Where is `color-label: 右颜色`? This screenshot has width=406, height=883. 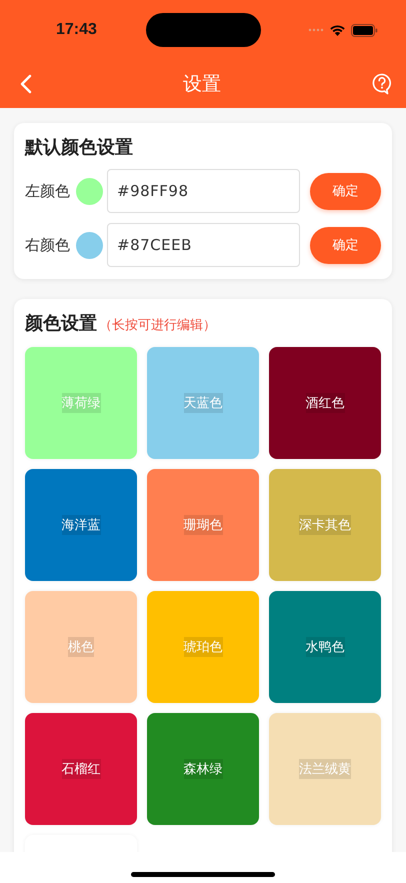 color-label: 右颜色 is located at coordinates (47, 245).